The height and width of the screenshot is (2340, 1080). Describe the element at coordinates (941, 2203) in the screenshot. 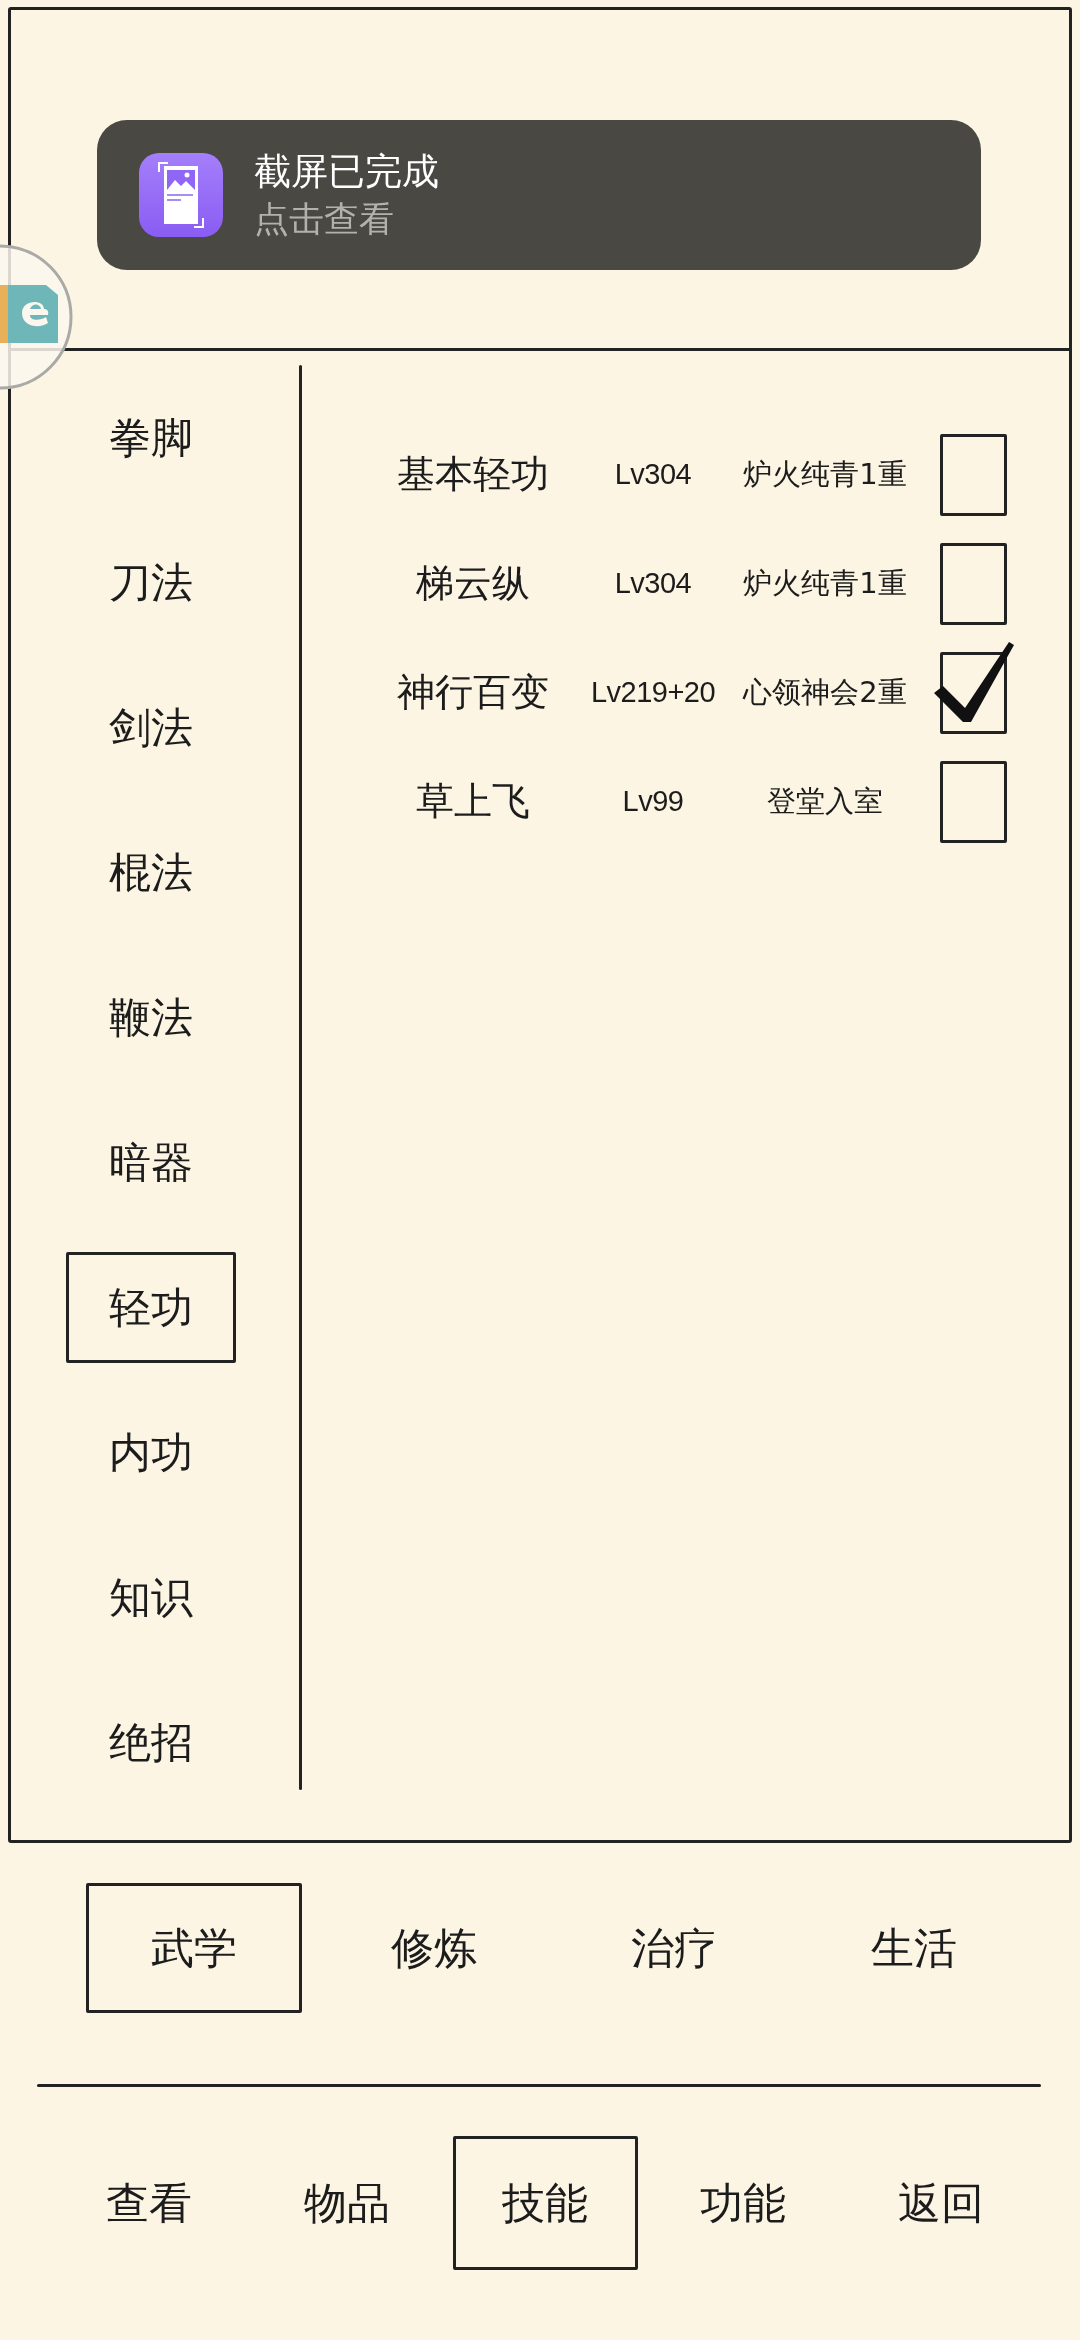

I see `nav-button: 返回` at that location.